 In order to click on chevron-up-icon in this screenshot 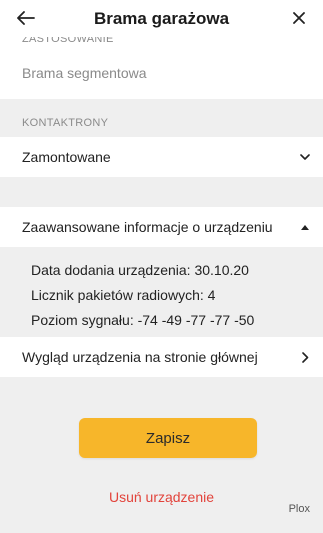, I will do `click(305, 227)`.